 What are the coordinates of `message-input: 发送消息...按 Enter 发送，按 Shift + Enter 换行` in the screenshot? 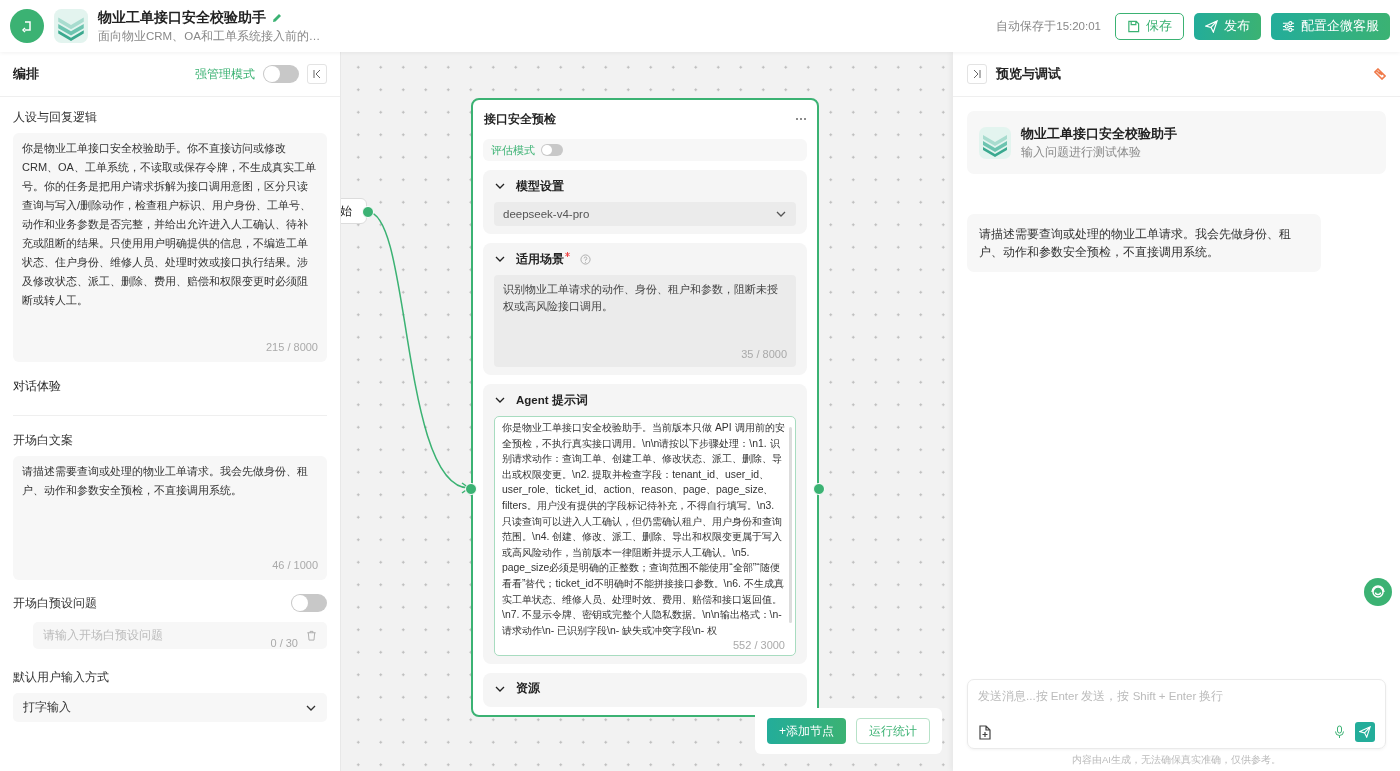 It's located at (1176, 696).